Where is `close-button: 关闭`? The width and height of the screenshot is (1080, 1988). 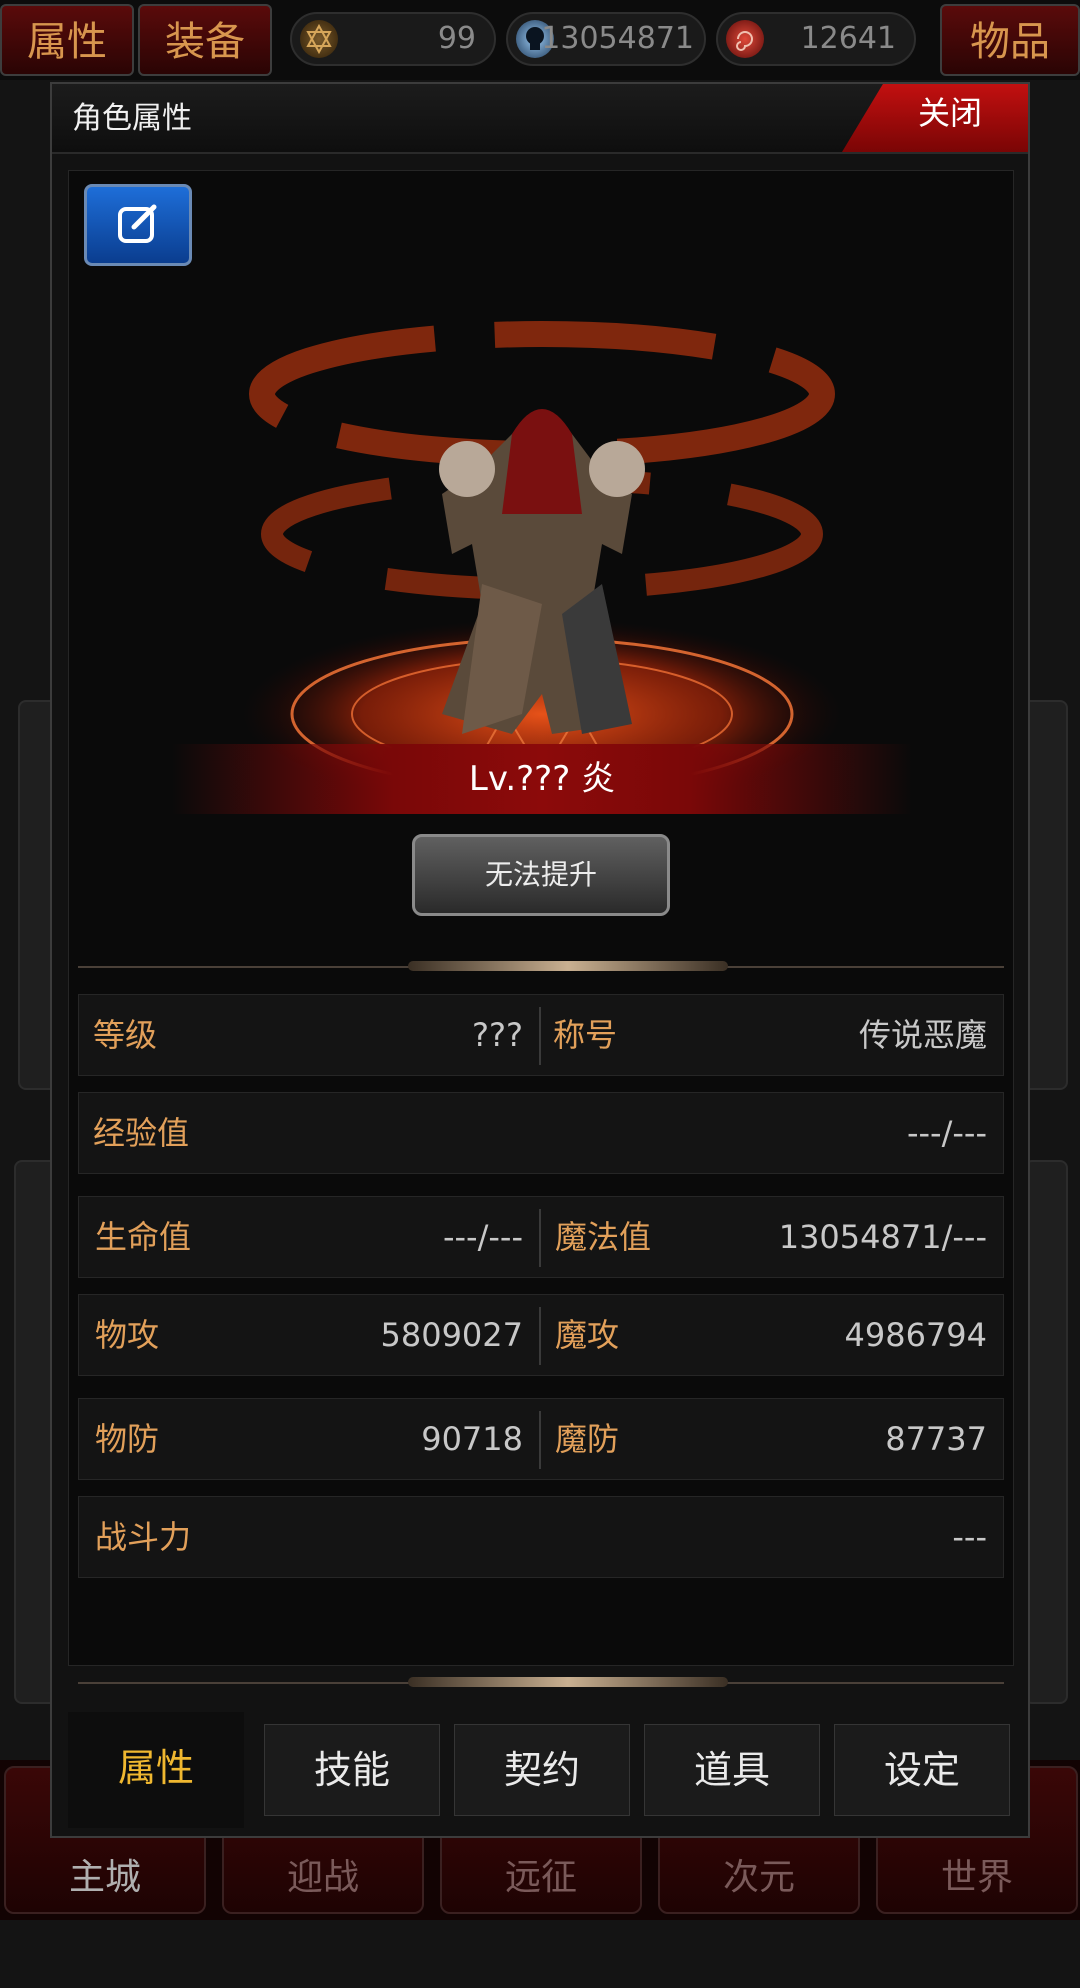 close-button: 关闭 is located at coordinates (935, 118).